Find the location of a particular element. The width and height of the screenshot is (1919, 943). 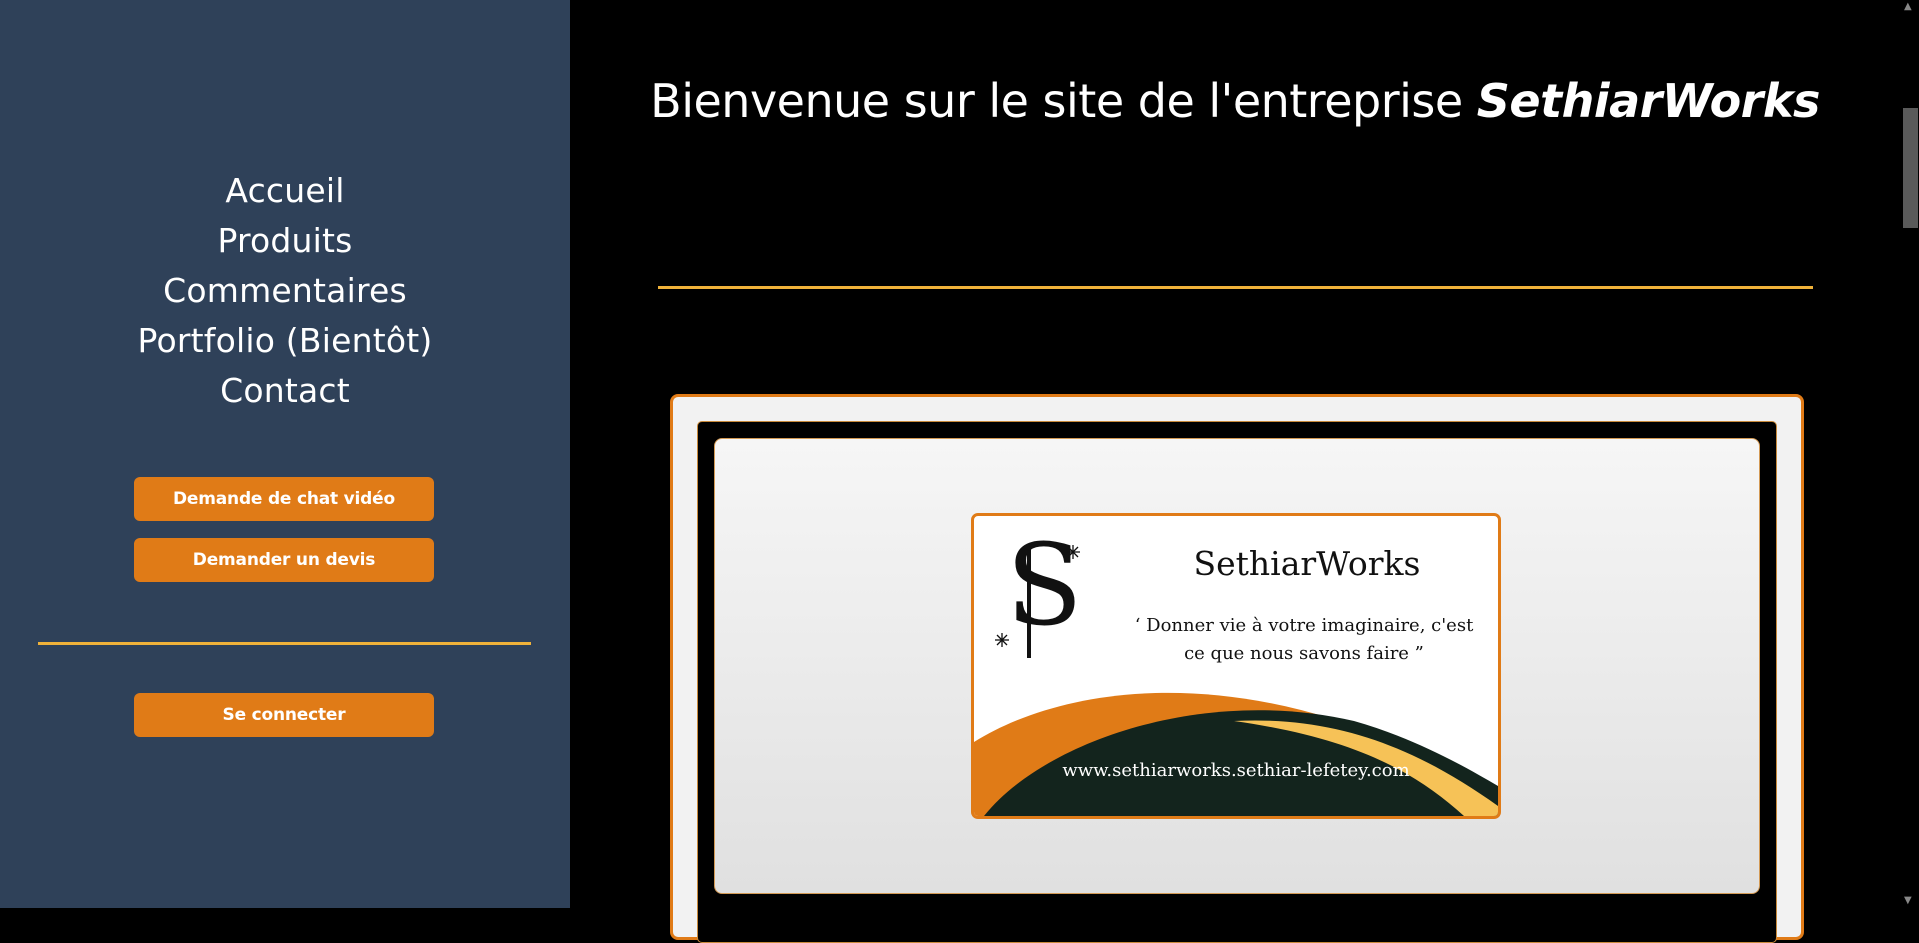

page-scrollbar: ▲ ▼ is located at coordinates (1909, 454).